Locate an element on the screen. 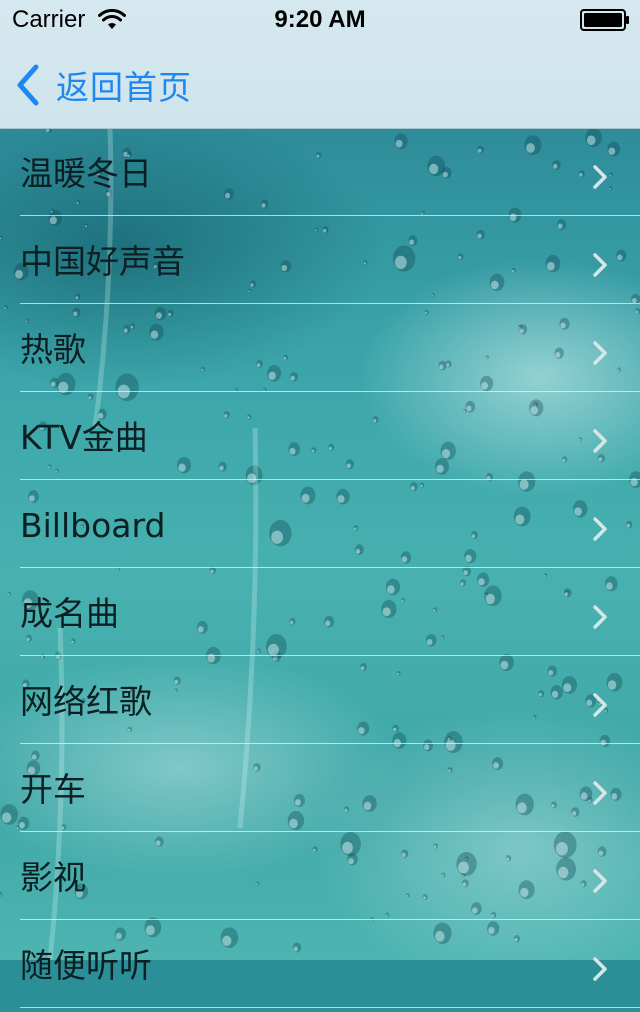 The width and height of the screenshot is (640, 1012). list-item-label: 成名曲 is located at coordinates (69, 613).